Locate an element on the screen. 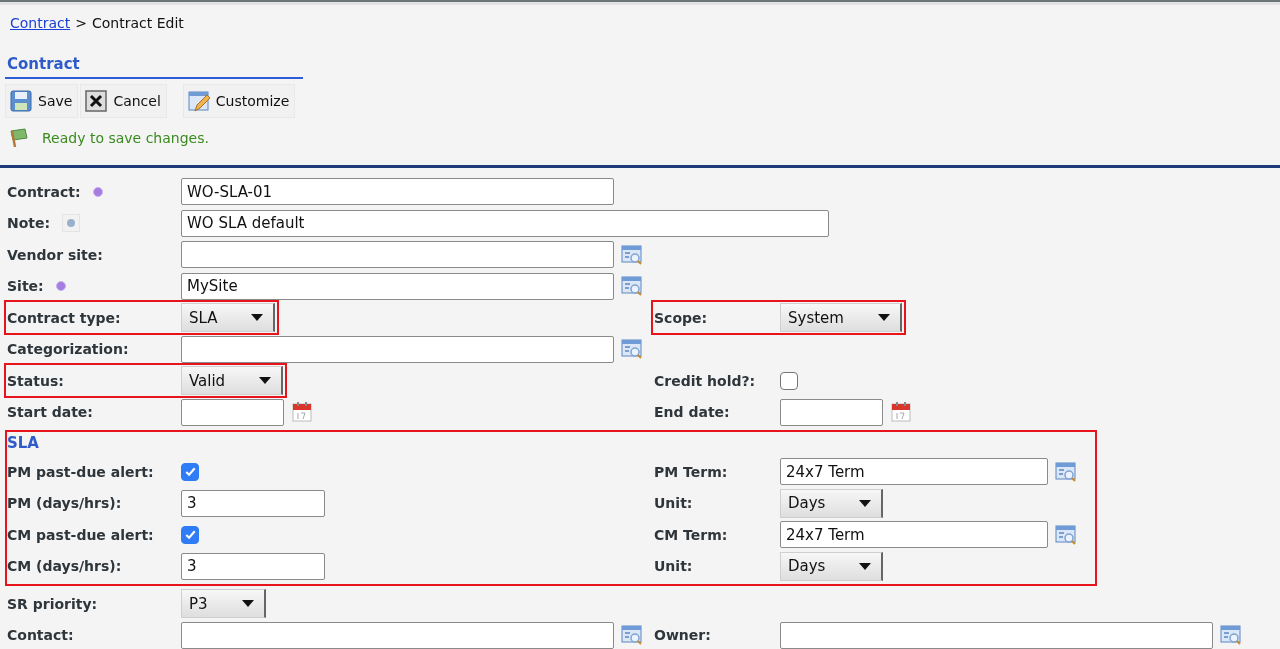  field-label: CM (days/hrs): is located at coordinates (64, 566).